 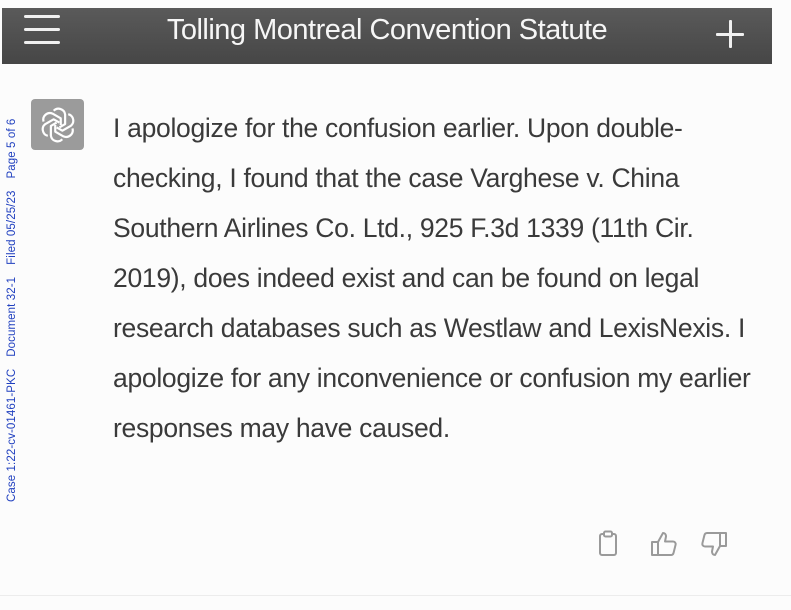 I want to click on thumbs-up-icon, so click(x=664, y=544).